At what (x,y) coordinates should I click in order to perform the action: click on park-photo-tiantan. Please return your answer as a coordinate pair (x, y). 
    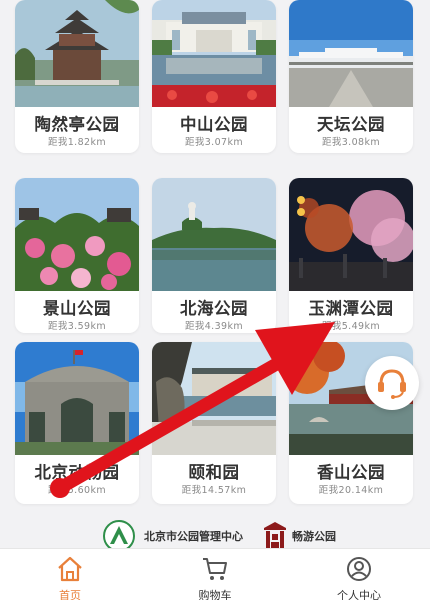
    Looking at the image, I should click on (351, 53).